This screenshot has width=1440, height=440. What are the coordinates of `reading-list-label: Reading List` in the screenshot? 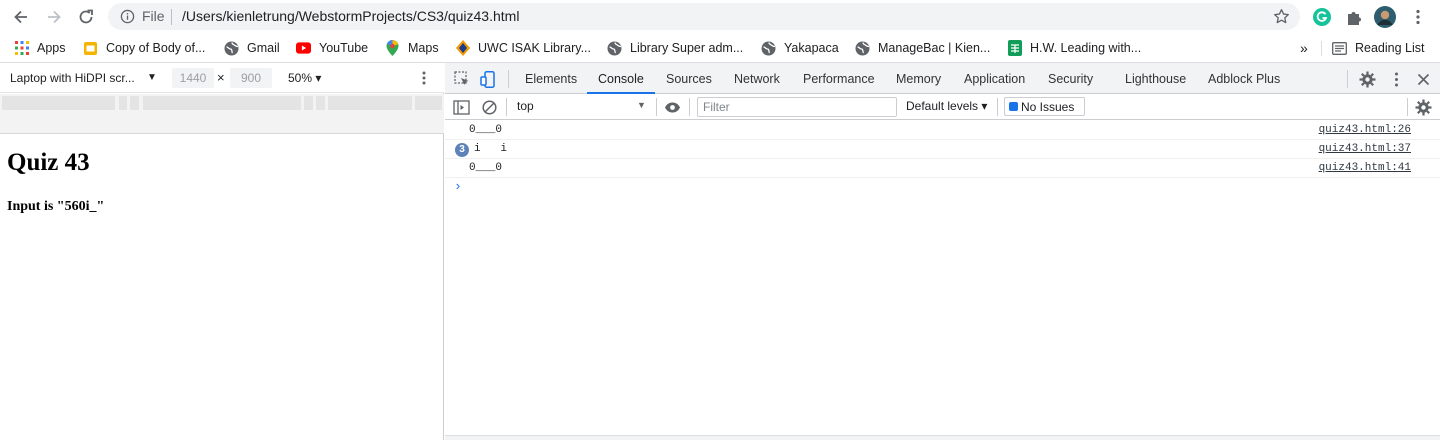 It's located at (1390, 48).